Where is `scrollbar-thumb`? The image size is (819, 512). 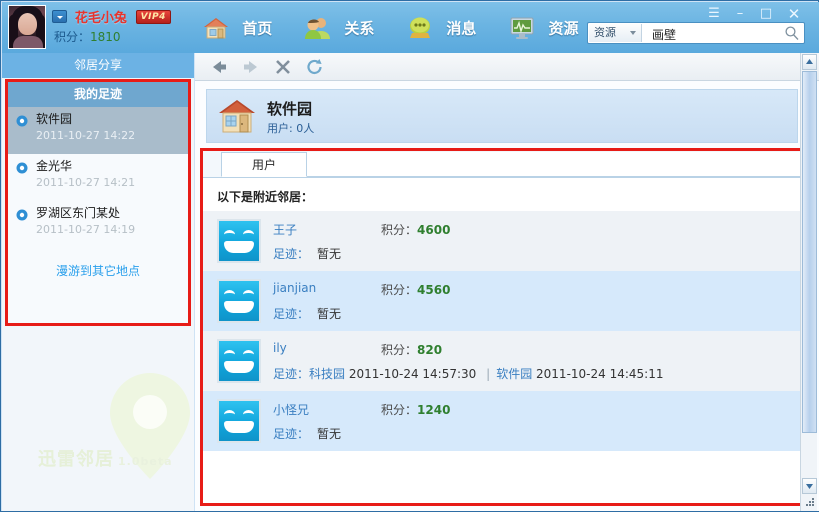 scrollbar-thumb is located at coordinates (809, 252).